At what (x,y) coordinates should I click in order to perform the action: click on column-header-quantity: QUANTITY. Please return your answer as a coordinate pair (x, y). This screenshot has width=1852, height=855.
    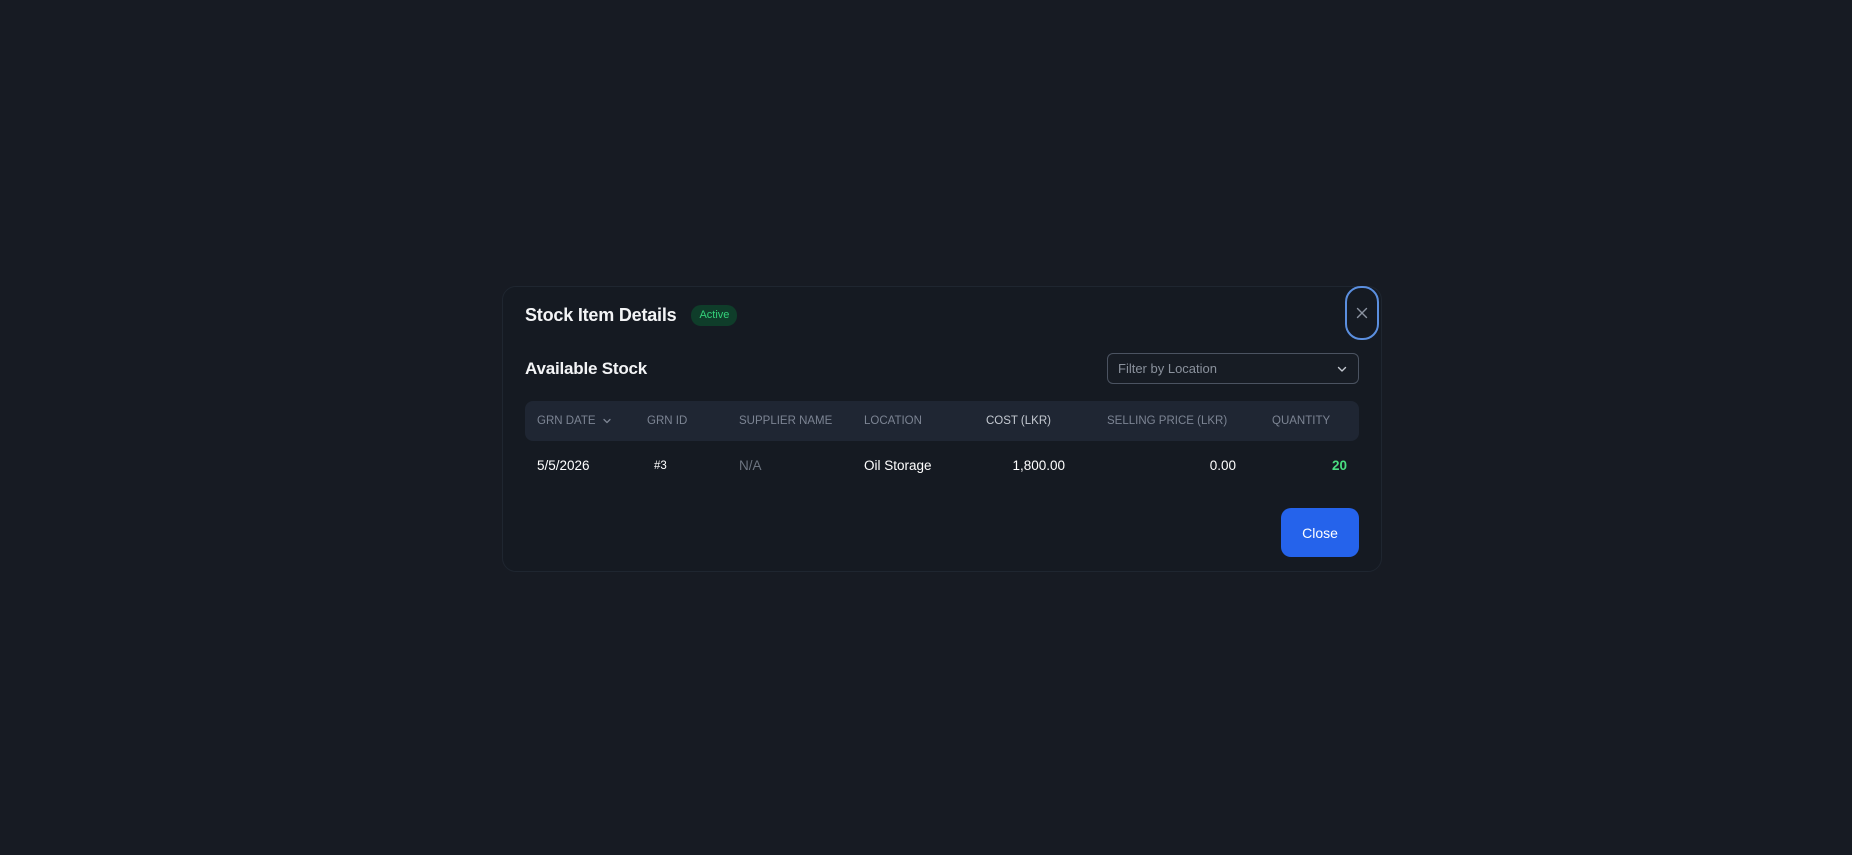
    Looking at the image, I should click on (1301, 421).